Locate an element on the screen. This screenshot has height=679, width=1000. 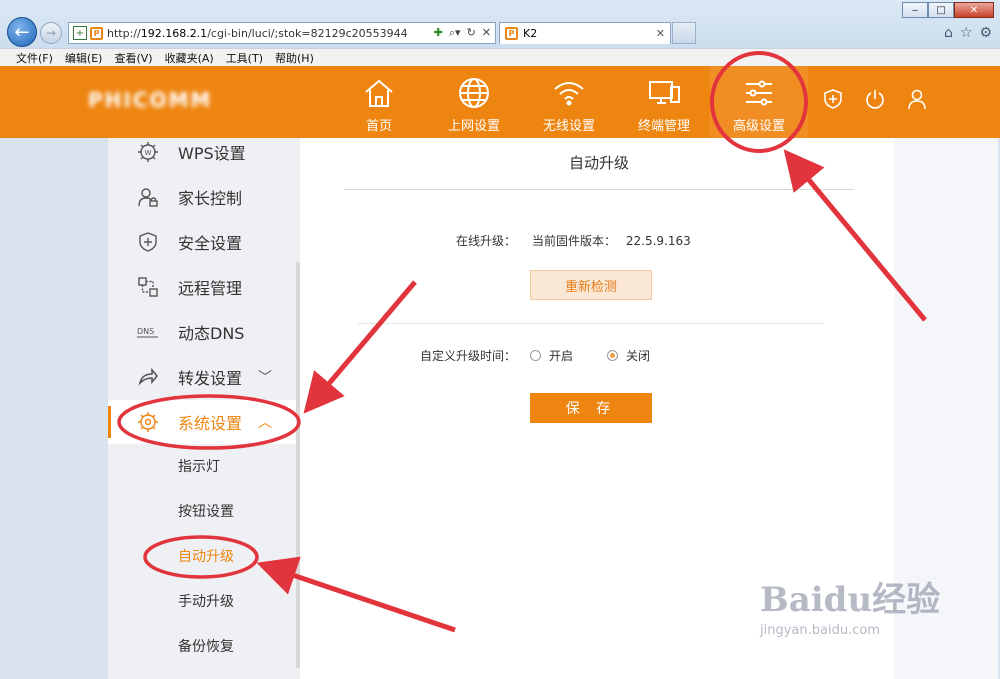
header-actions is located at coordinates (875, 99).